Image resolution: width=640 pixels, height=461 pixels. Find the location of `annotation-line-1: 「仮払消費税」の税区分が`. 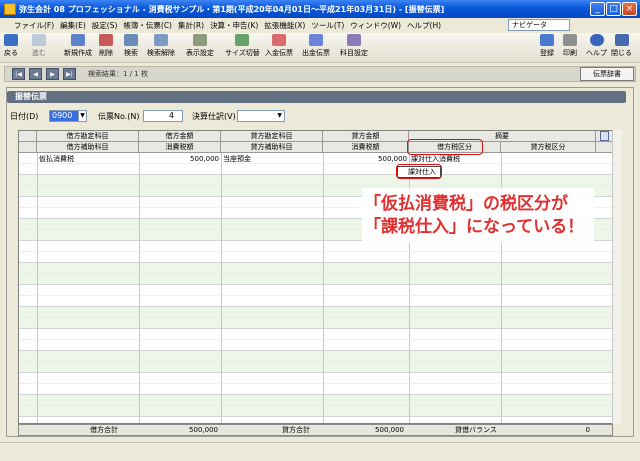

annotation-line-1: 「仮払消費税」の税区分が is located at coordinates (466, 204).